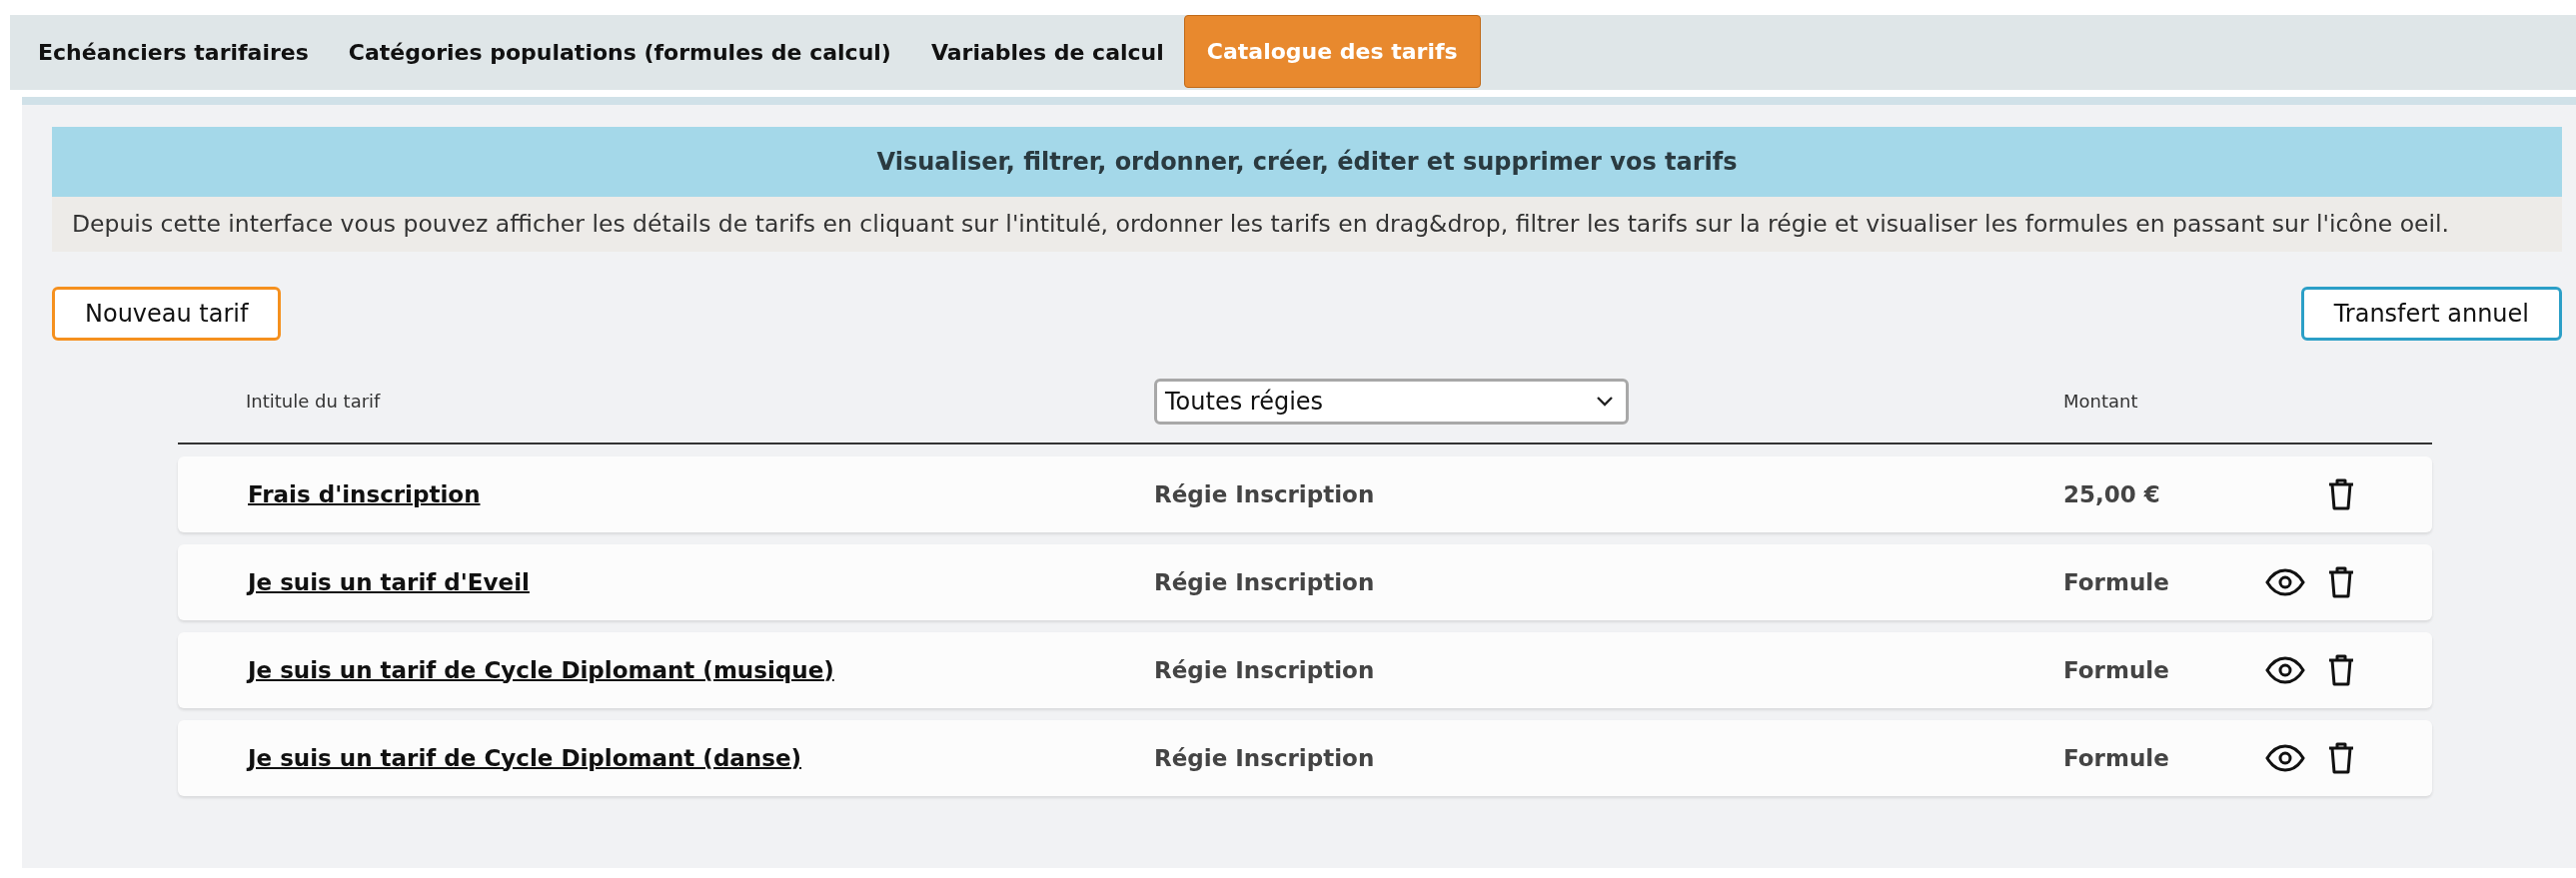 The image size is (2576, 878). I want to click on annual-transfer-button: Transfert annuel, so click(2431, 313).